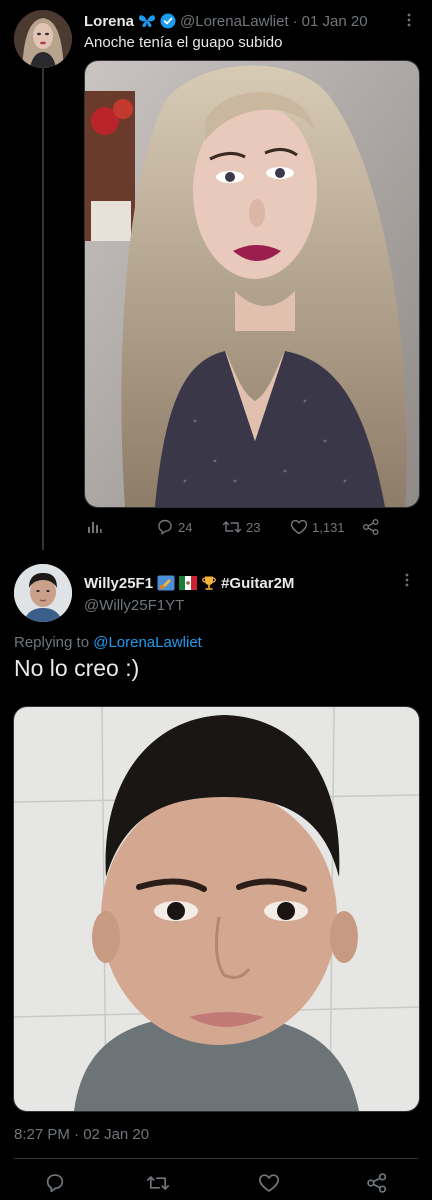 The height and width of the screenshot is (1200, 432). Describe the element at coordinates (183, 42) in the screenshot. I see `tweet1-text: Anoche tenía el guapo subido` at that location.